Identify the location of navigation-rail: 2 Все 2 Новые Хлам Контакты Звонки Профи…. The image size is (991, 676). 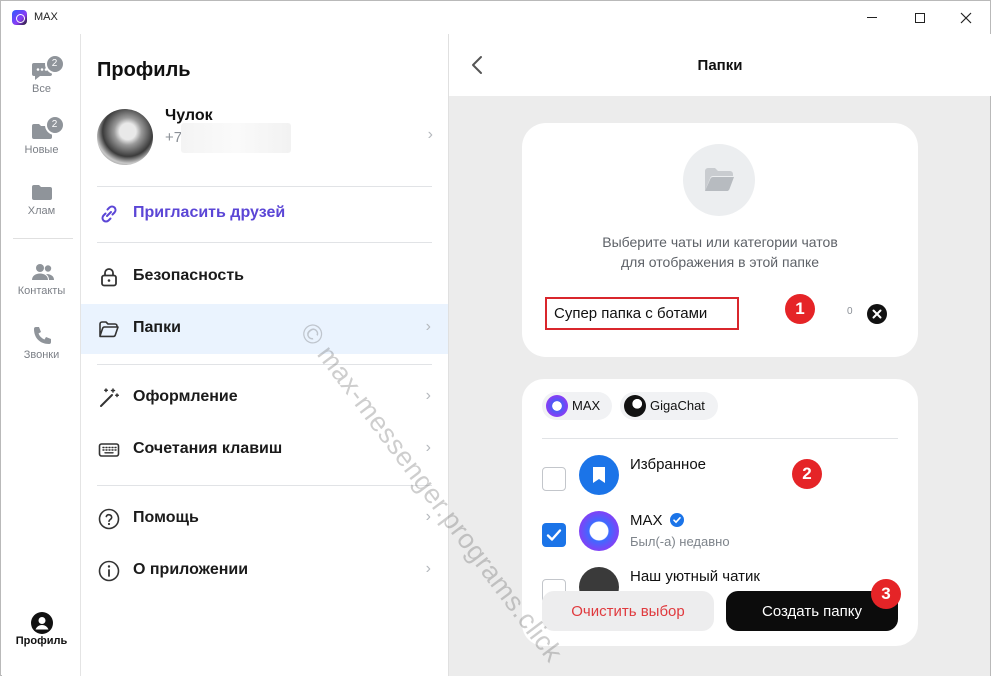
(41, 355).